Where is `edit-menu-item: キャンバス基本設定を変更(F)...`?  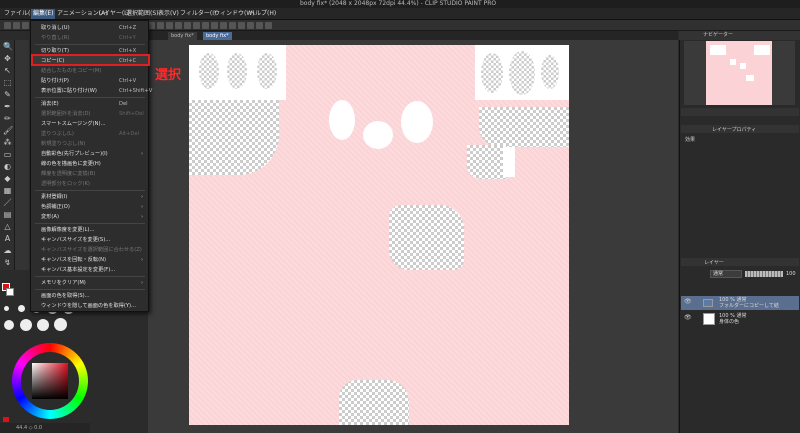
edit-menu-item: キャンバス基本設定を変更(F)... is located at coordinates (89, 270).